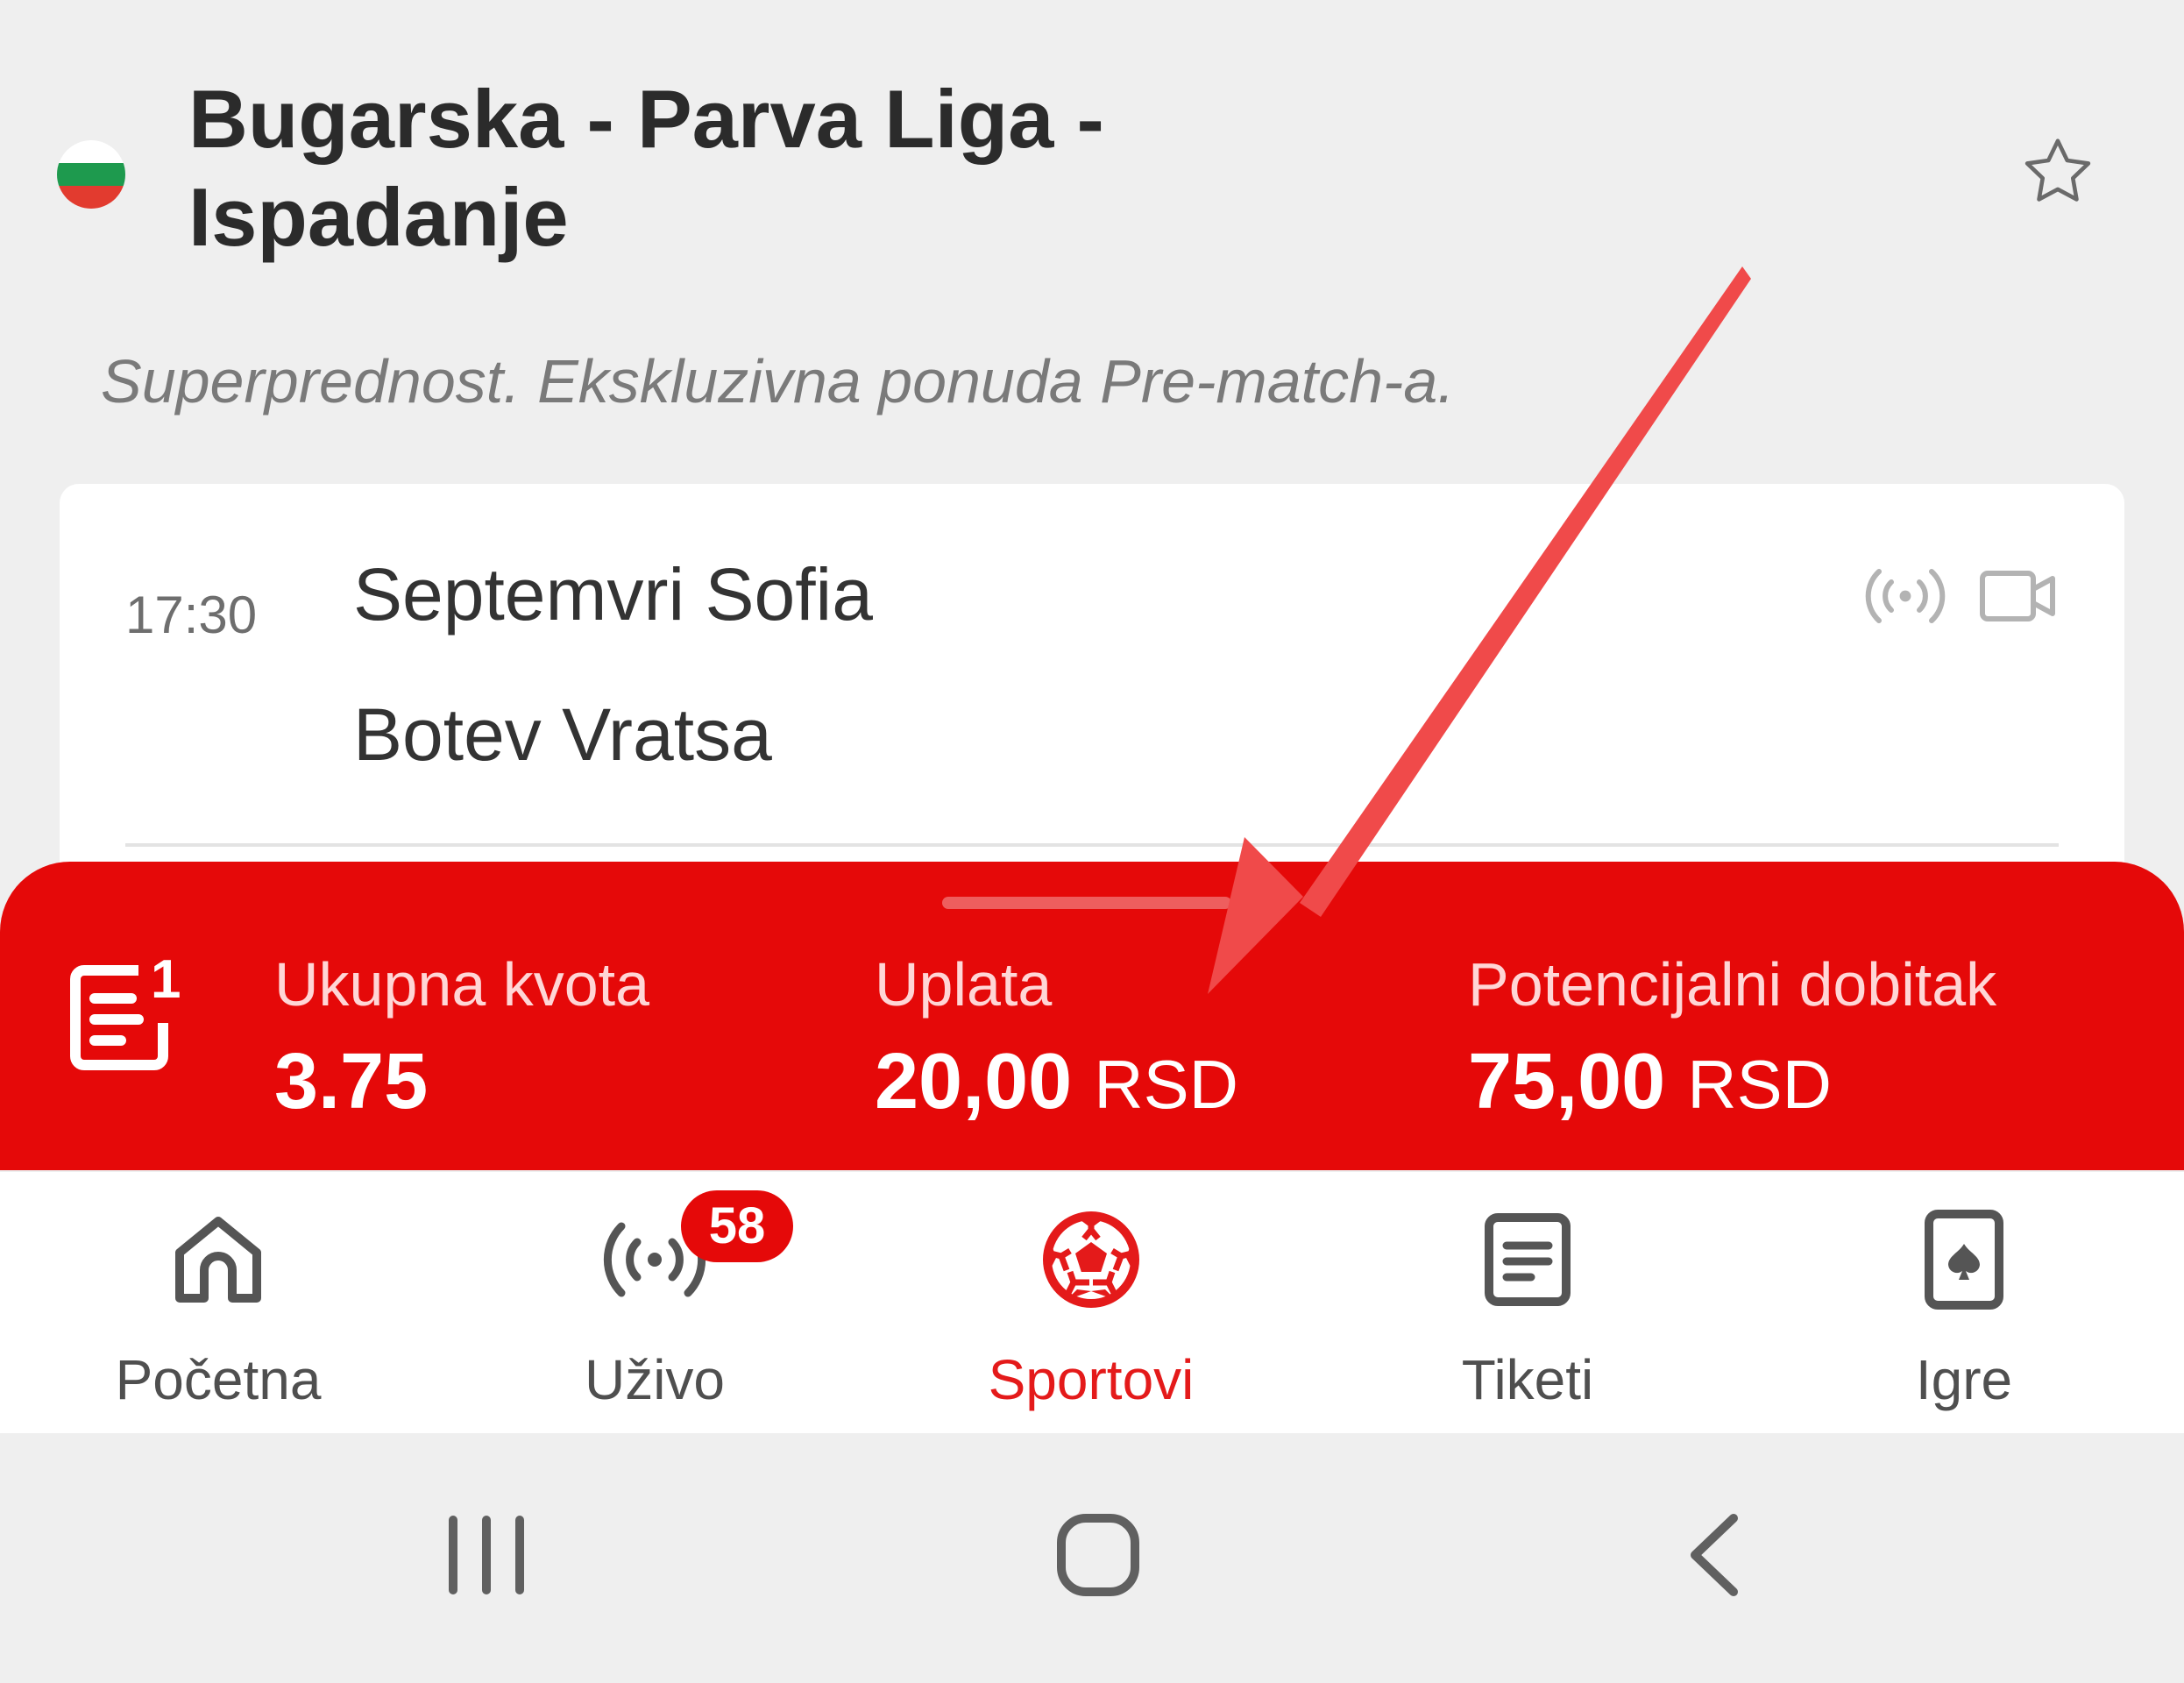 This screenshot has height=1683, width=2184. I want to click on match-time: 17:30, so click(191, 615).